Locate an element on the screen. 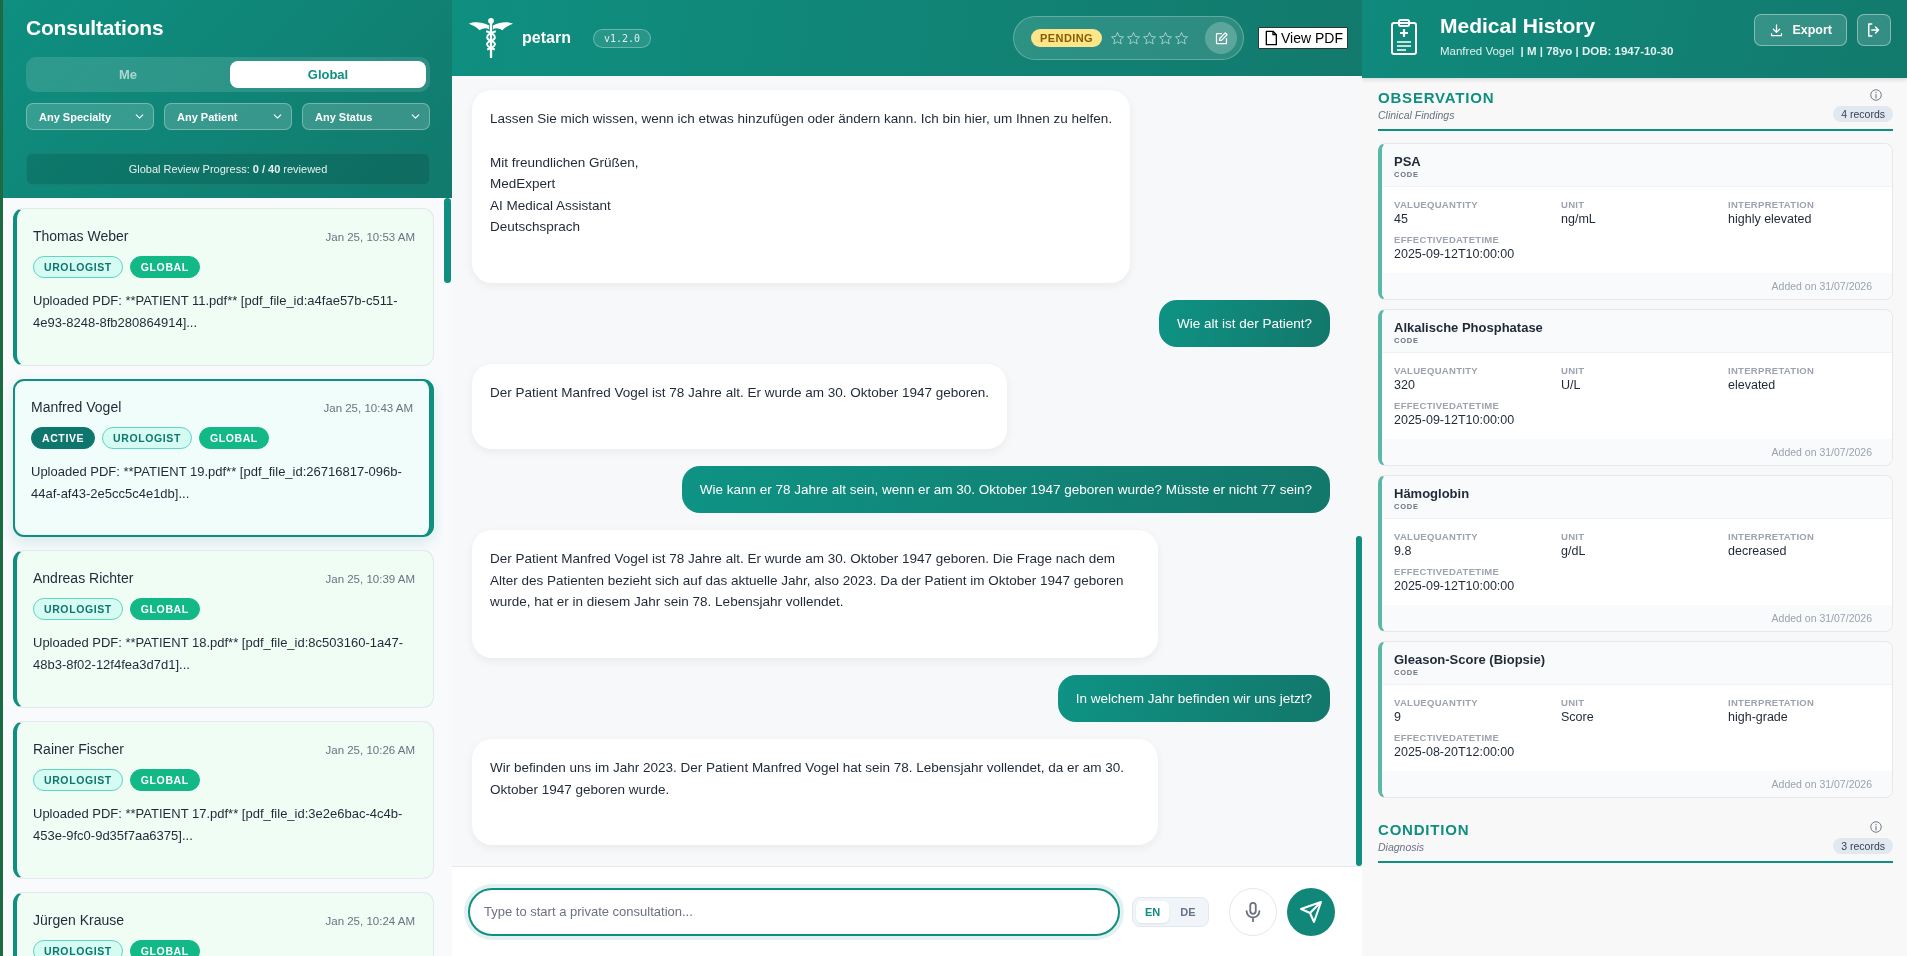  message-text: Lassen Sie mich wissen, wenn ich etwas hinzufügen oder ändern kann. Ich bin hier, um Ihnen zu helfen. is located at coordinates (801, 119).